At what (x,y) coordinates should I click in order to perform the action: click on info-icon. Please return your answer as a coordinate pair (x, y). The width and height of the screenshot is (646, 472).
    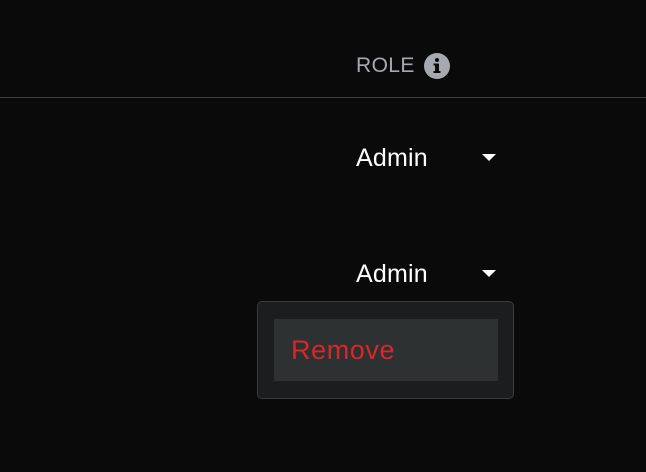
    Looking at the image, I should click on (437, 66).